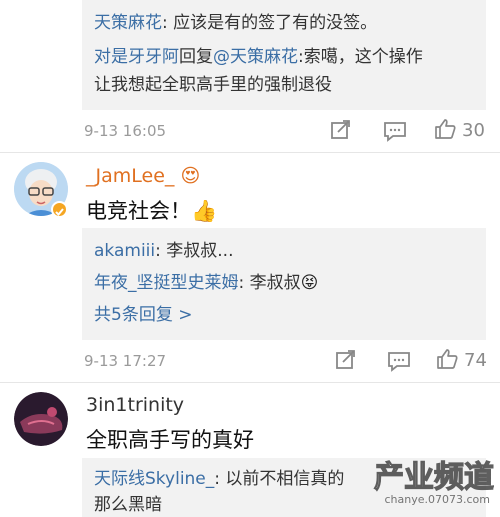 Image resolution: width=500 pixels, height=517 pixels. Describe the element at coordinates (309, 283) in the screenshot. I see `emoji-icon: 😝` at that location.